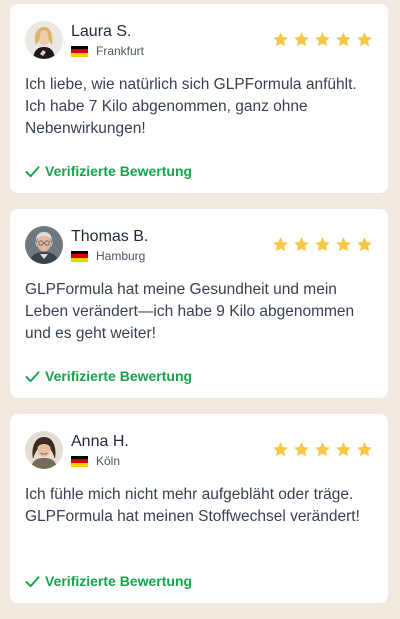  I want to click on review-header: Laura S. Frankfurt, so click(199, 40).